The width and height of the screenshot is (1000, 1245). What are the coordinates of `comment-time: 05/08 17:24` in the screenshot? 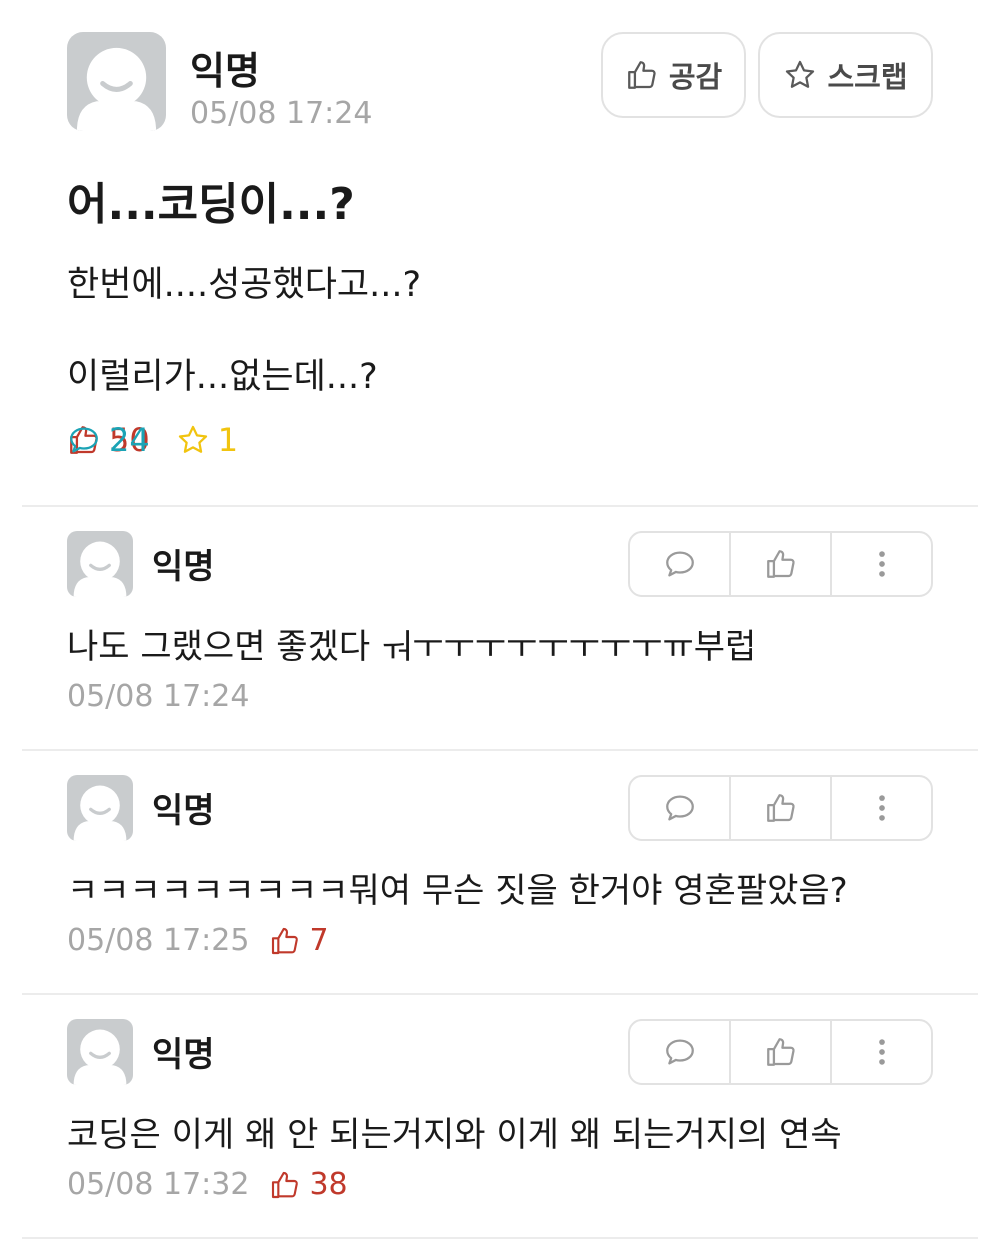 It's located at (158, 696).